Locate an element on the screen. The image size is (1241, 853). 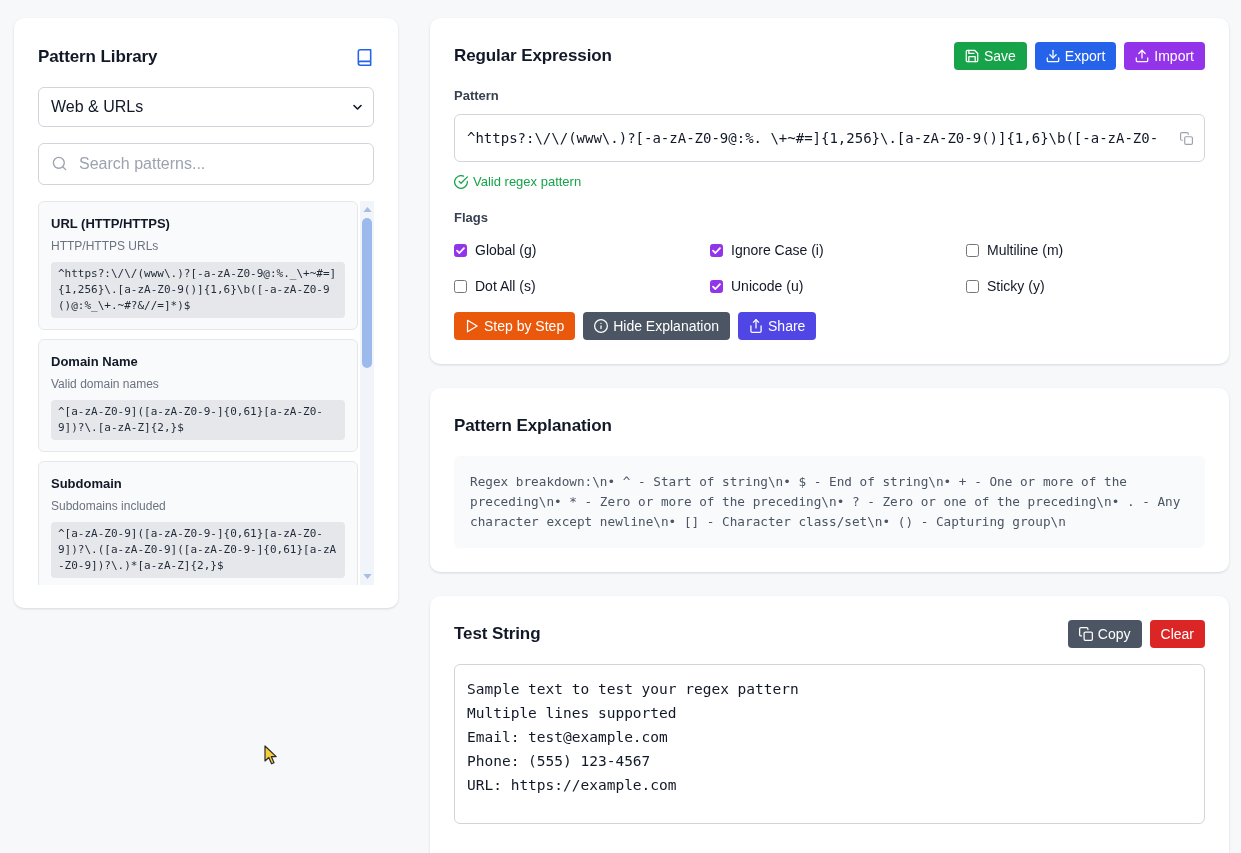
panel-title: Pattern Library is located at coordinates (98, 57).